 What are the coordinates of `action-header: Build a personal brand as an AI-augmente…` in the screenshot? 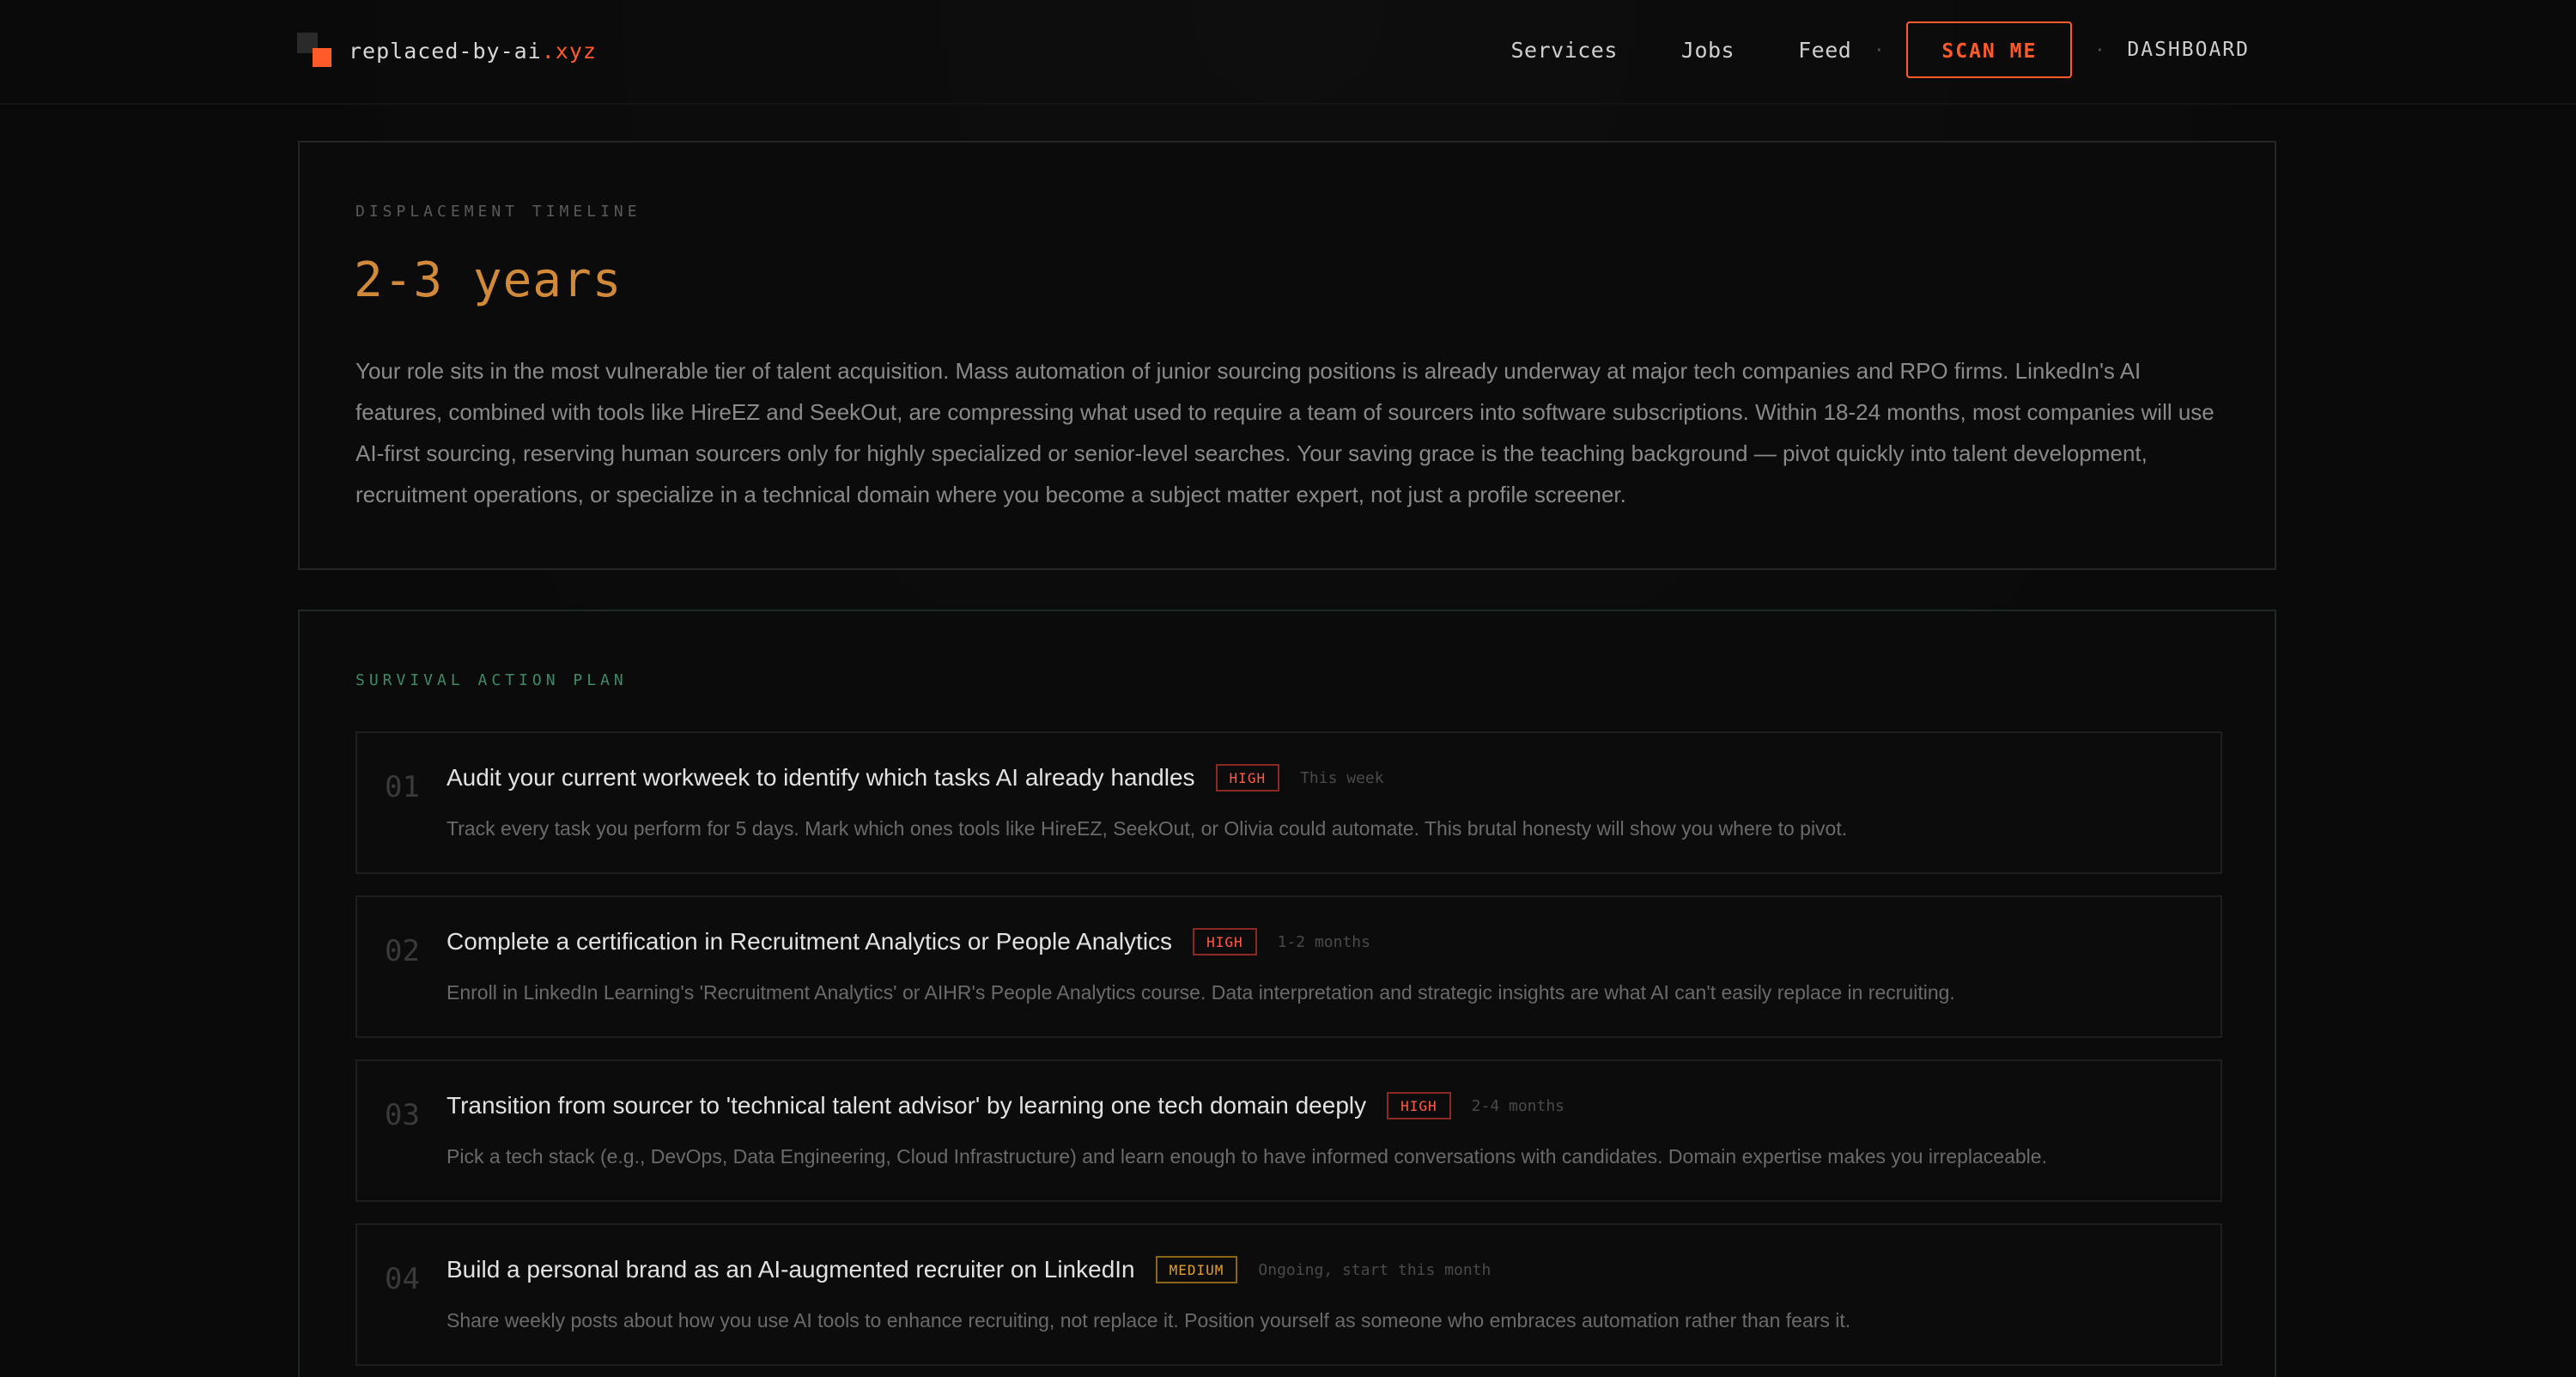 It's located at (969, 1270).